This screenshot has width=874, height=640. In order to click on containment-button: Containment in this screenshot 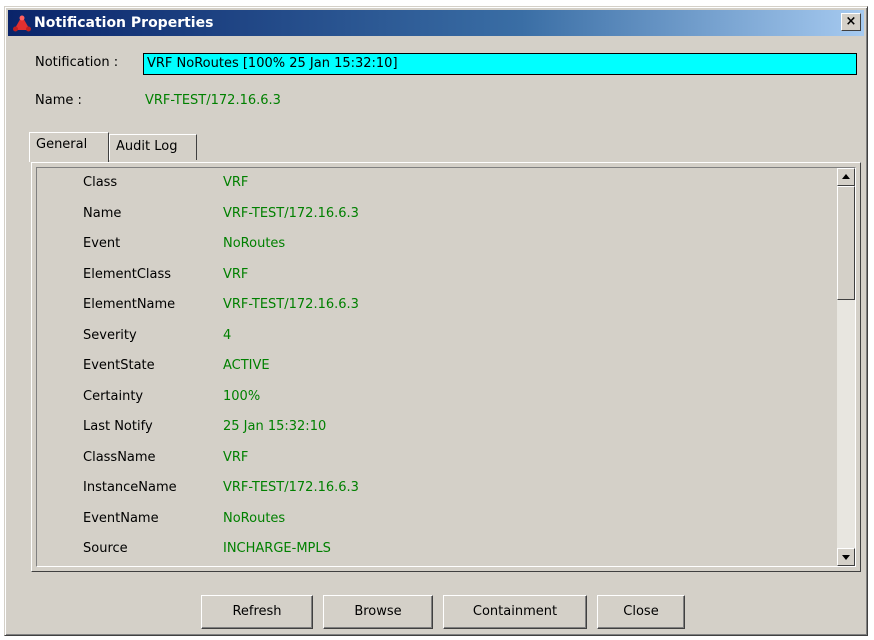, I will do `click(515, 612)`.